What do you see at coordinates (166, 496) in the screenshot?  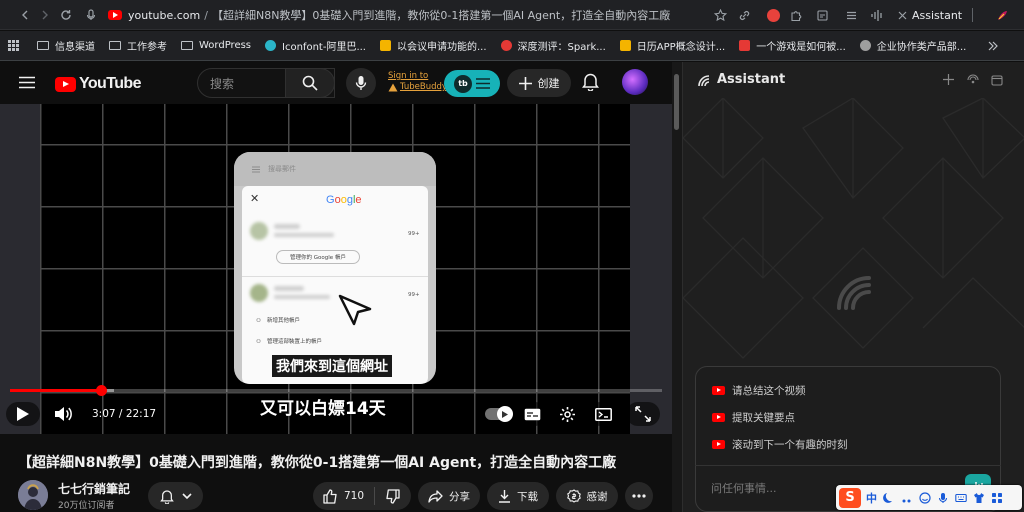 I see `bell-icon` at bounding box center [166, 496].